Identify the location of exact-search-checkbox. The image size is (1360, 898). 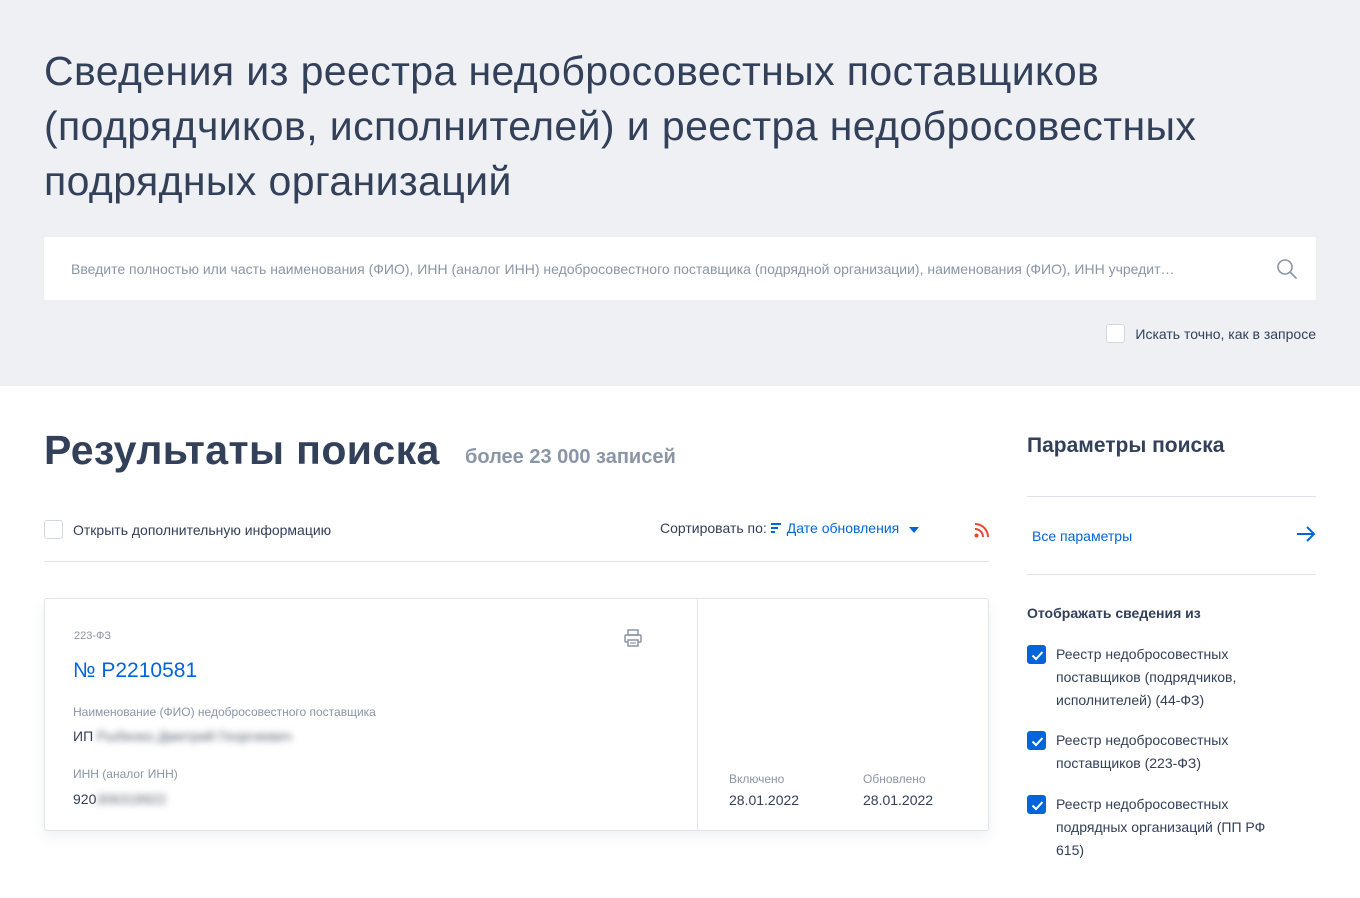
(1116, 333).